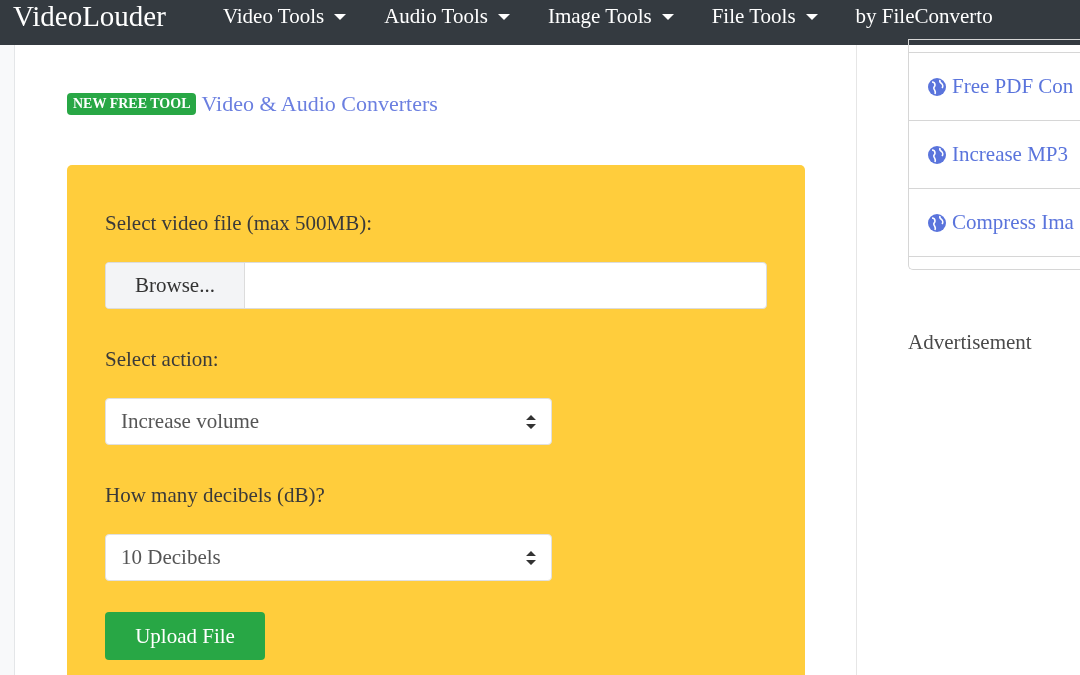  I want to click on select-dropdown: 10 Decibels, so click(328, 557).